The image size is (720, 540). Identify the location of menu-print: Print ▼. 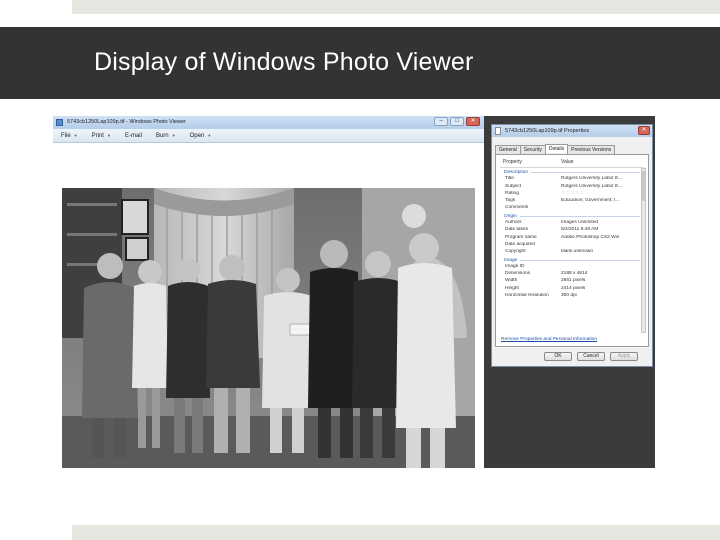
(101, 136).